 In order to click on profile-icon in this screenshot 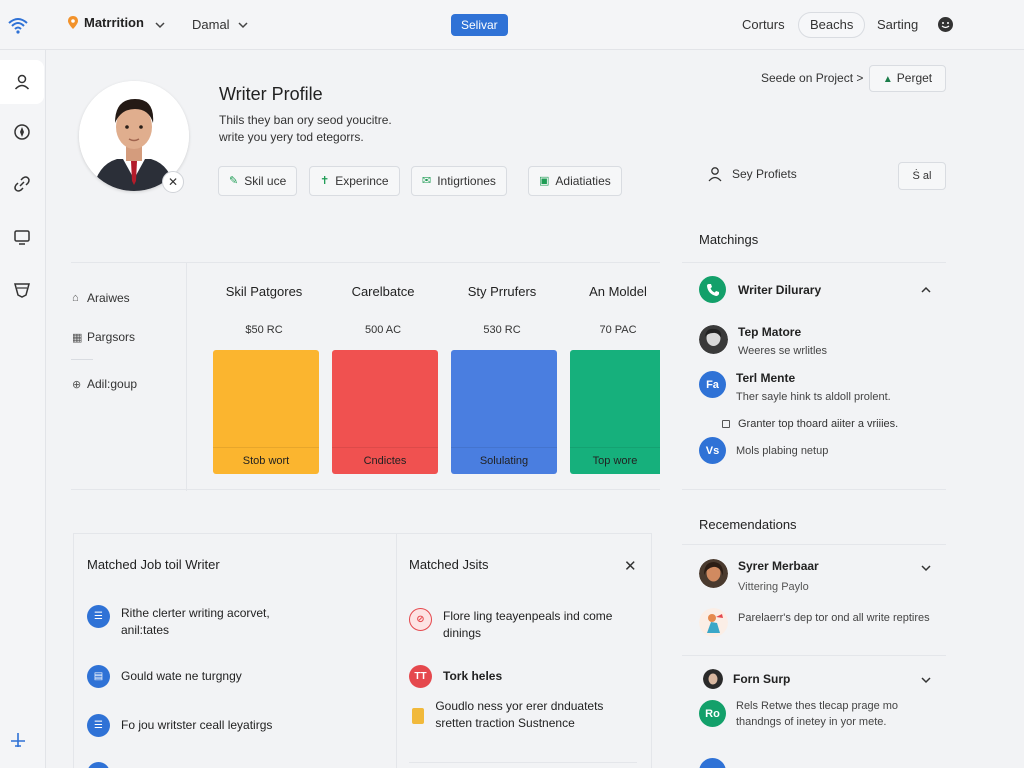, I will do `click(22, 82)`.